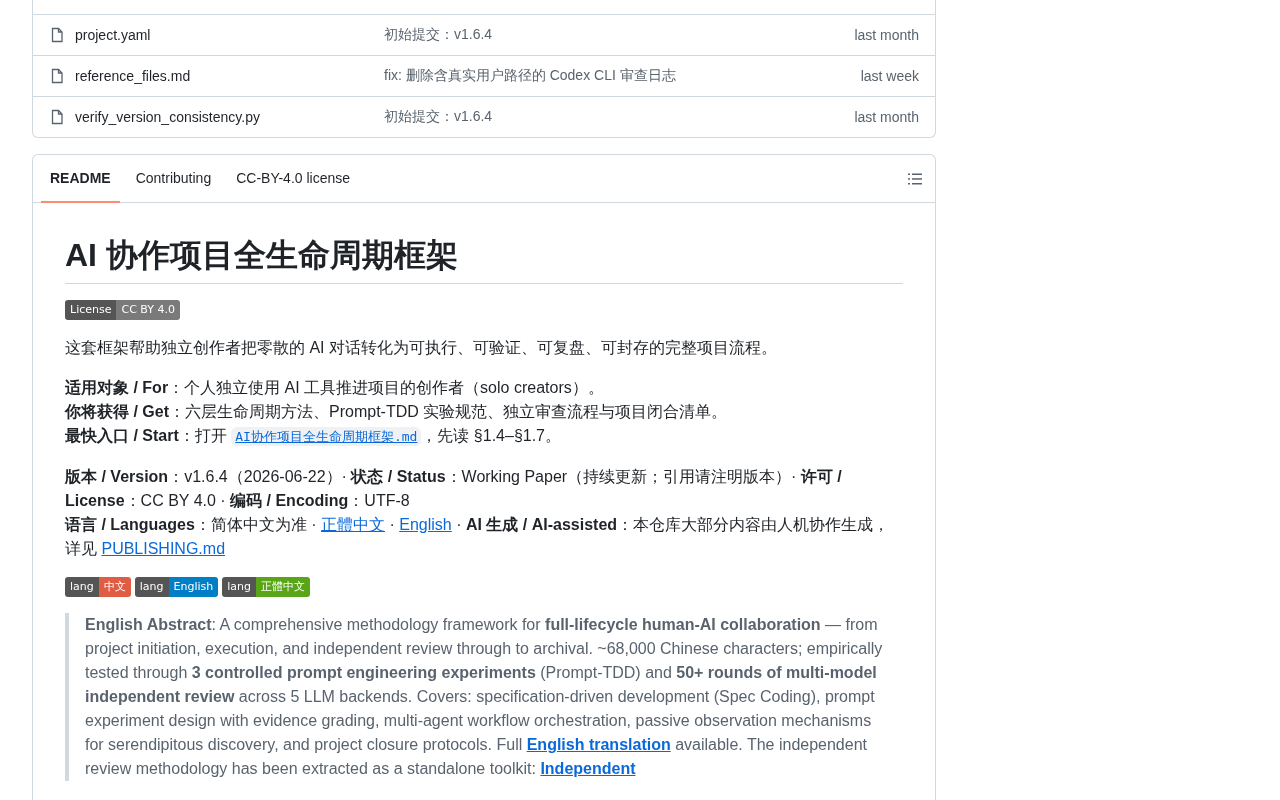 The height and width of the screenshot is (800, 1280). I want to click on file-link: reference_files.md, so click(133, 76).